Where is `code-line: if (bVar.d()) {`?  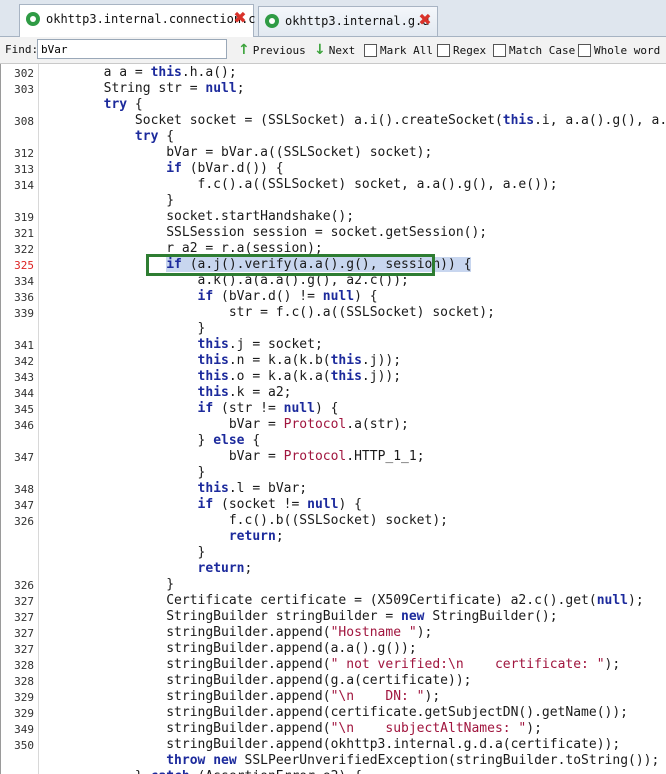 code-line: if (bVar.d()) { is located at coordinates (225, 168).